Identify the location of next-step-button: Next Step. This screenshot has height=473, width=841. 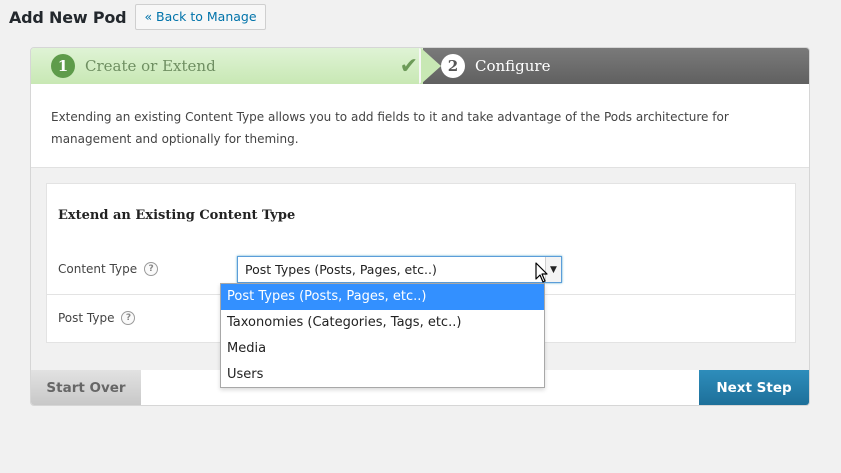
(754, 387).